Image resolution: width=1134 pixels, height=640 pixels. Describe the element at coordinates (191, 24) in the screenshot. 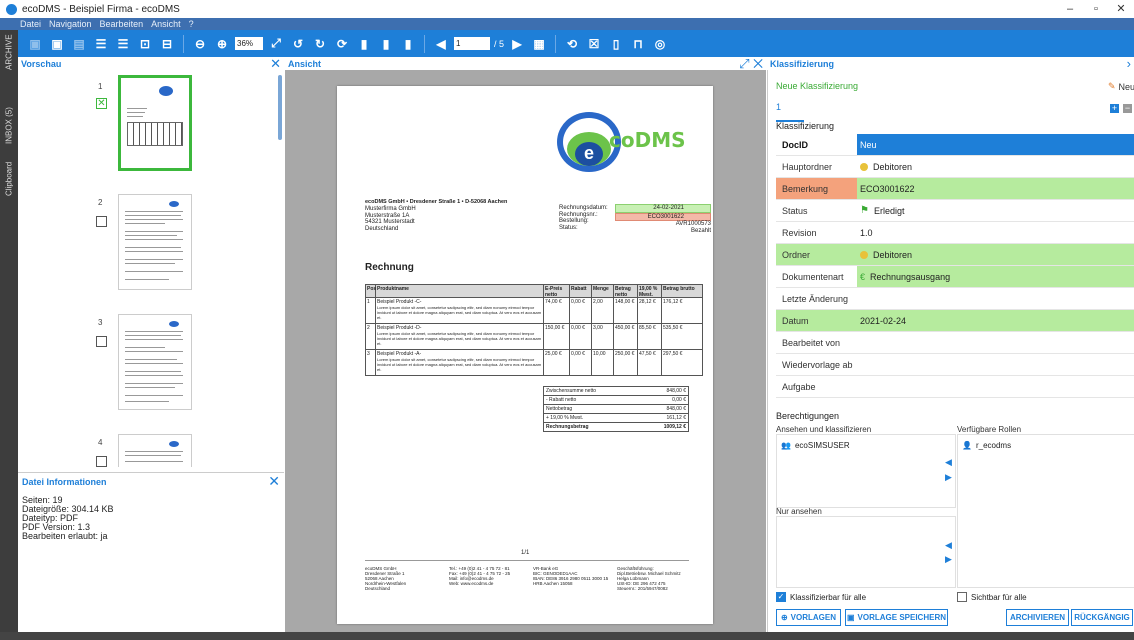

I see `menu-help: ?` at that location.